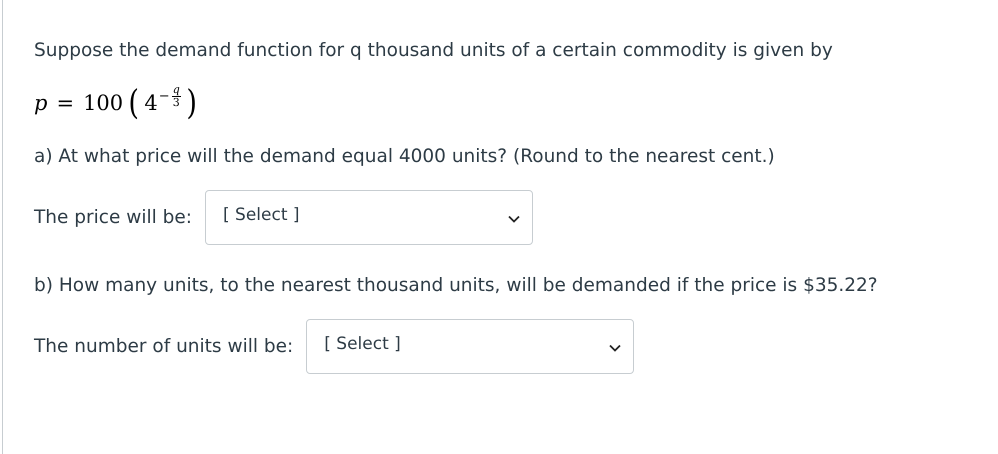  What do you see at coordinates (434, 51) in the screenshot?
I see `question-text: Suppose the demand function for q thousand units of a certain commodity is given by` at bounding box center [434, 51].